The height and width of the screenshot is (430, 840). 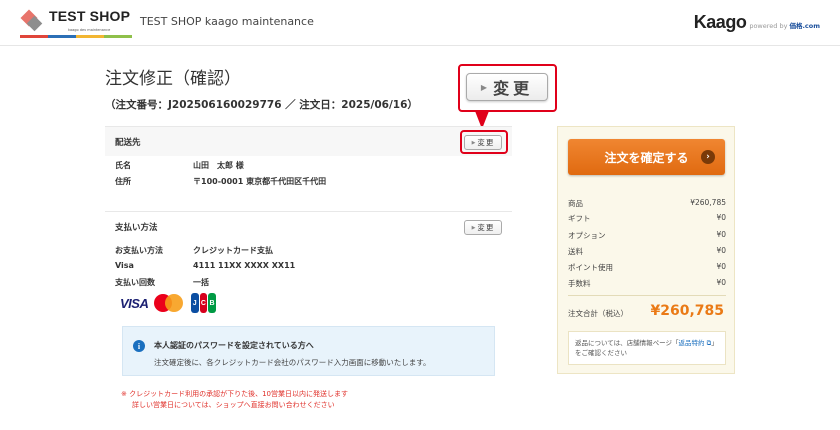 I want to click on shipping-change-button: ▶ 変更, so click(x=483, y=142).